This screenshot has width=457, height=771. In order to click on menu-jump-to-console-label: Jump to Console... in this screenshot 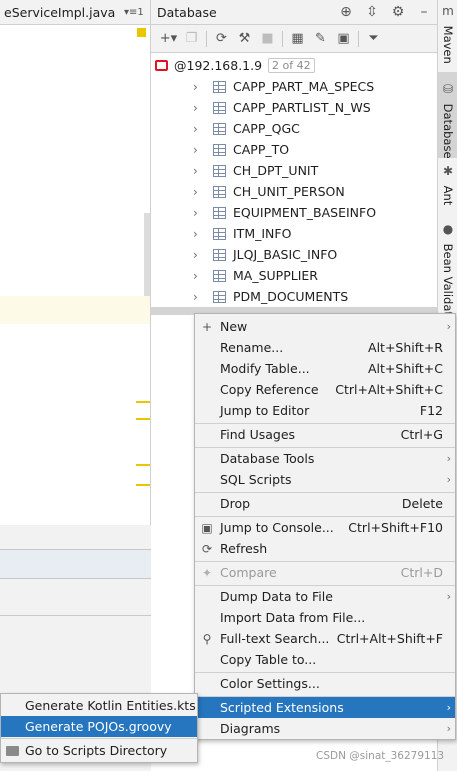, I will do `click(277, 527)`.